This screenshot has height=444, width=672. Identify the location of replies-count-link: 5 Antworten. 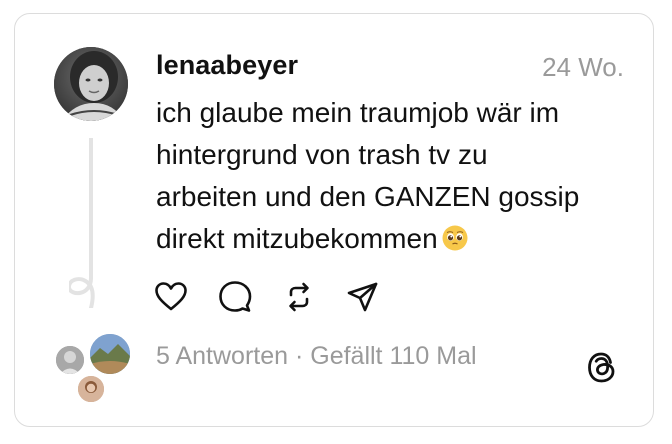
(222, 356).